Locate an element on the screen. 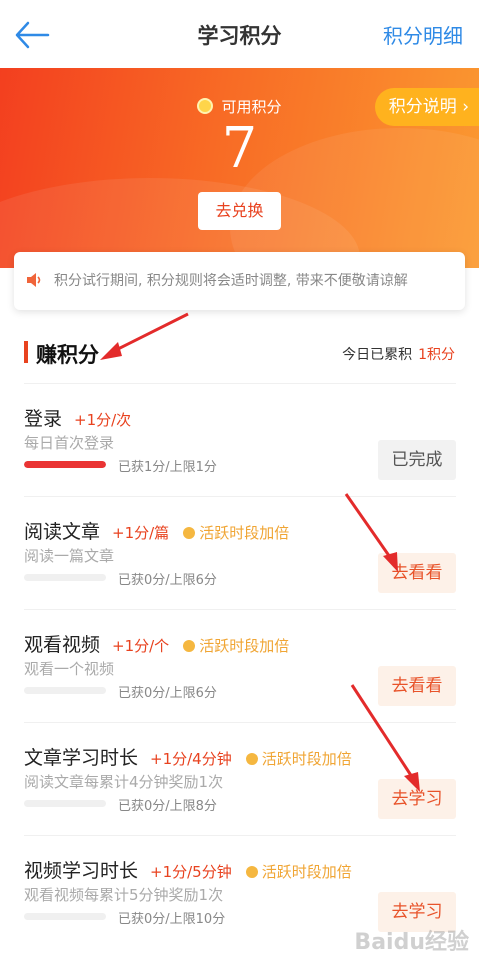  task-rate: +1分/个 is located at coordinates (141, 646).